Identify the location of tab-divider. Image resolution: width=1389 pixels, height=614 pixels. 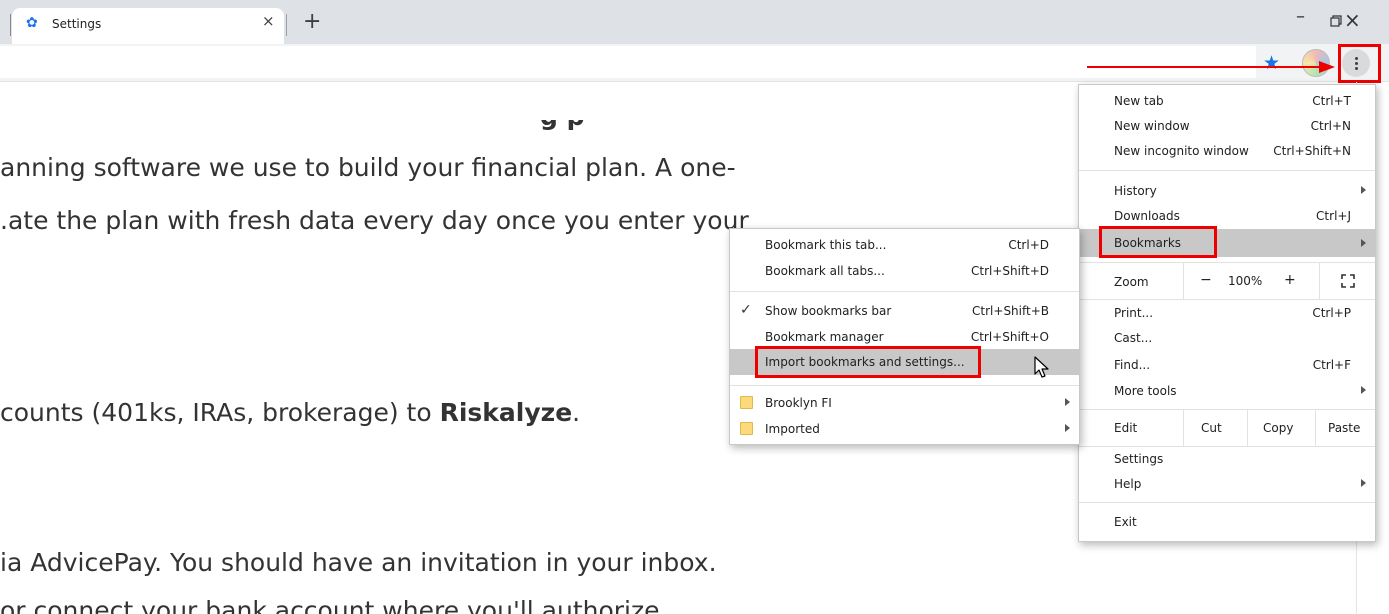
(286, 25).